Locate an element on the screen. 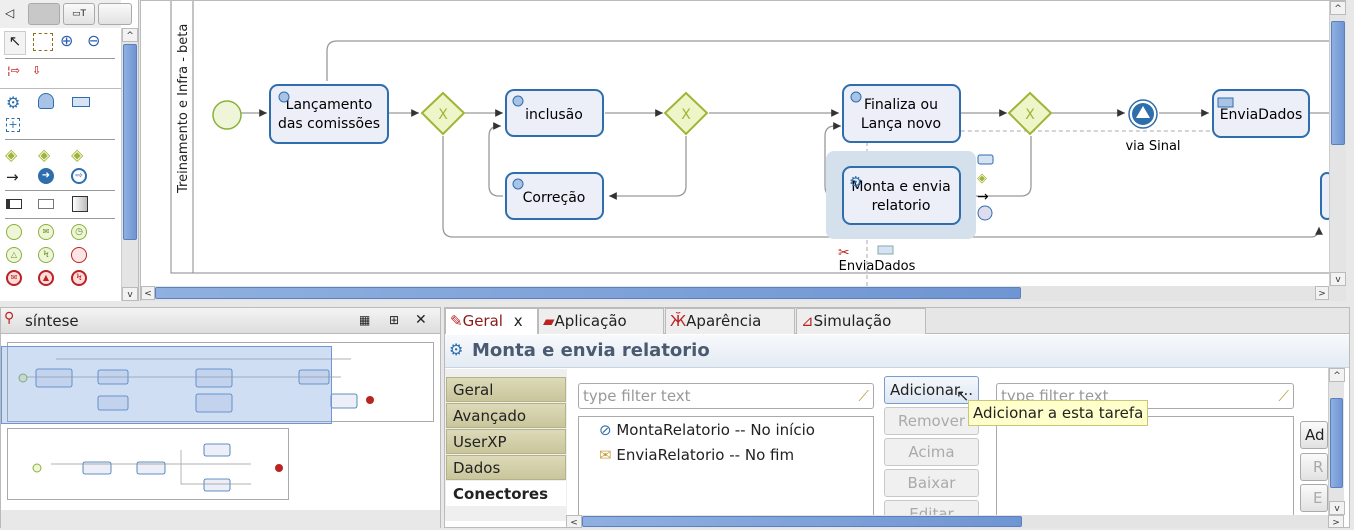 This screenshot has width=1354, height=530. pool-icon is located at coordinates (14, 204).